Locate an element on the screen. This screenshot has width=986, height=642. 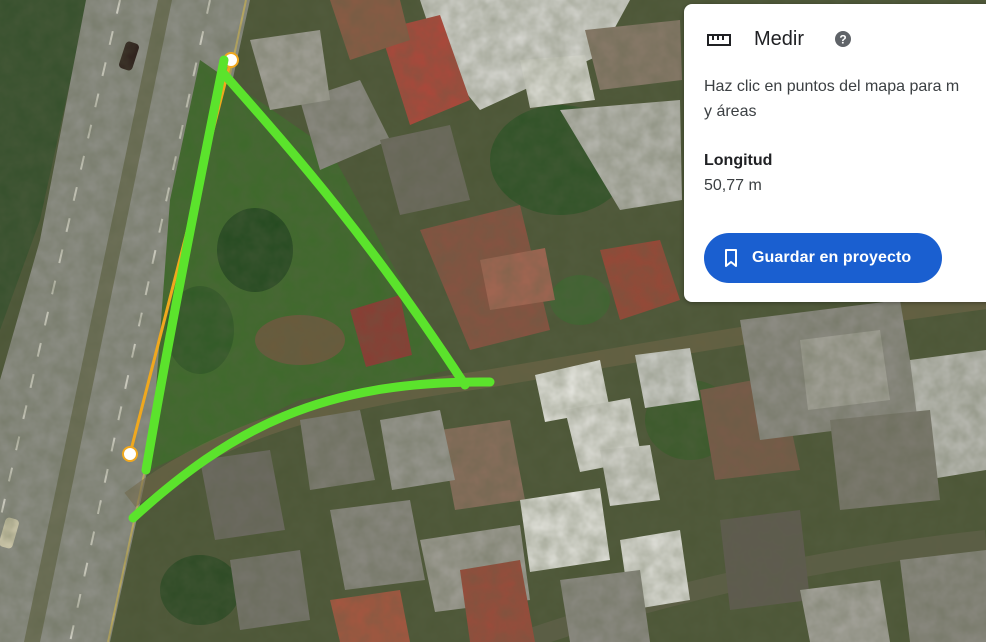
save-to-project-button: Guardar en proyecto is located at coordinates (823, 258).